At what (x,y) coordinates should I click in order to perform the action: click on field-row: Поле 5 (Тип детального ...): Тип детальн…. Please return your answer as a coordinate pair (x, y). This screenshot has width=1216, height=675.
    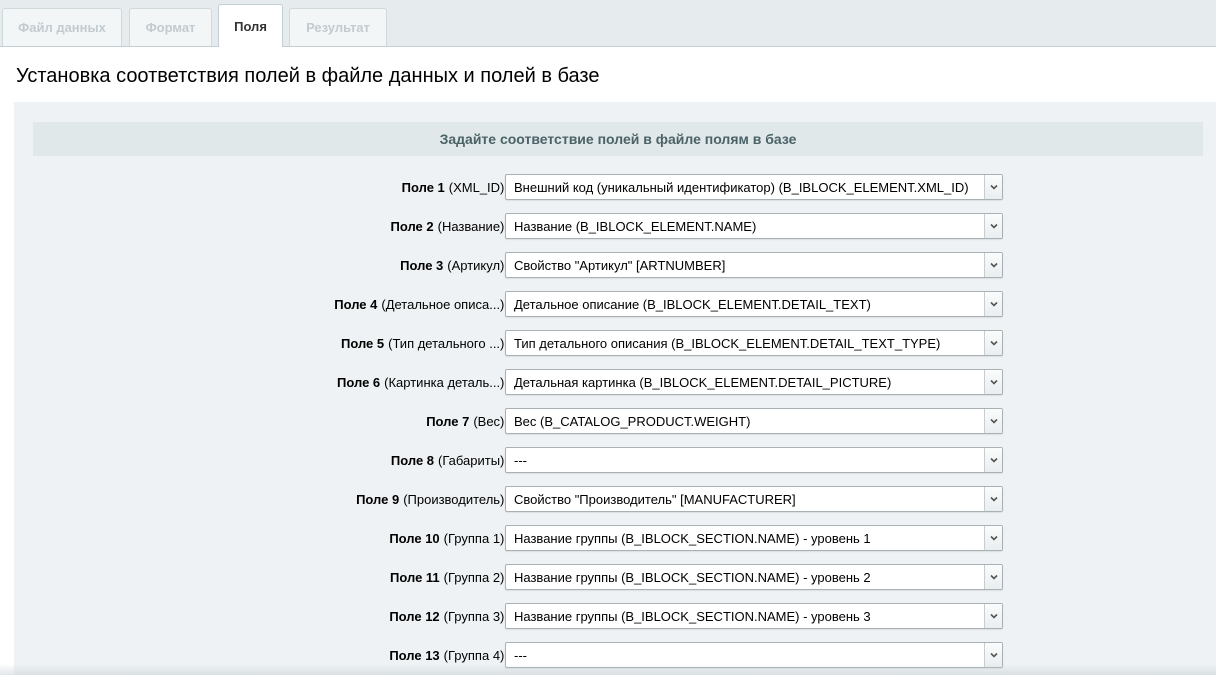
    Looking at the image, I should click on (615, 343).